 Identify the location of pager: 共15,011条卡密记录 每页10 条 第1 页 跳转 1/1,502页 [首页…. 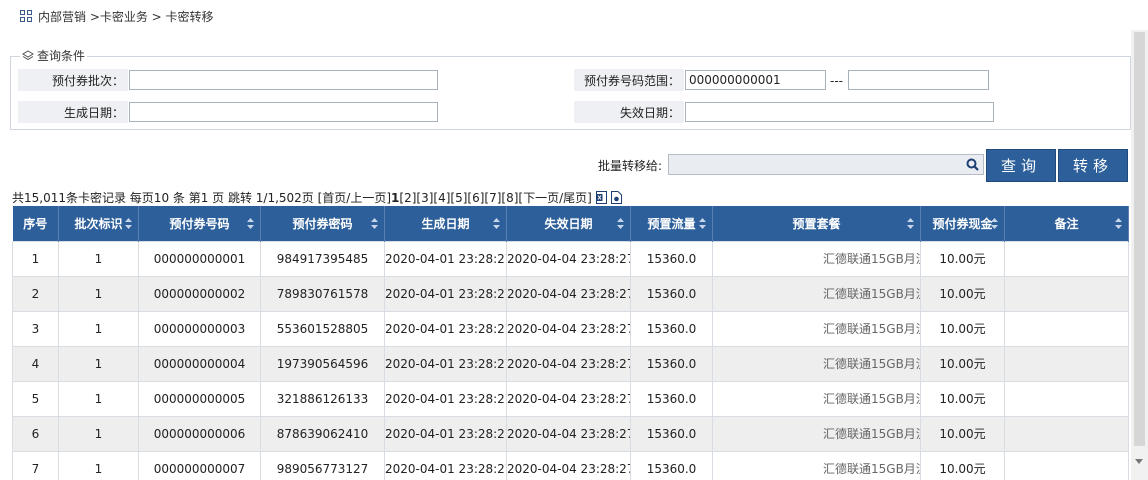
(317, 197).